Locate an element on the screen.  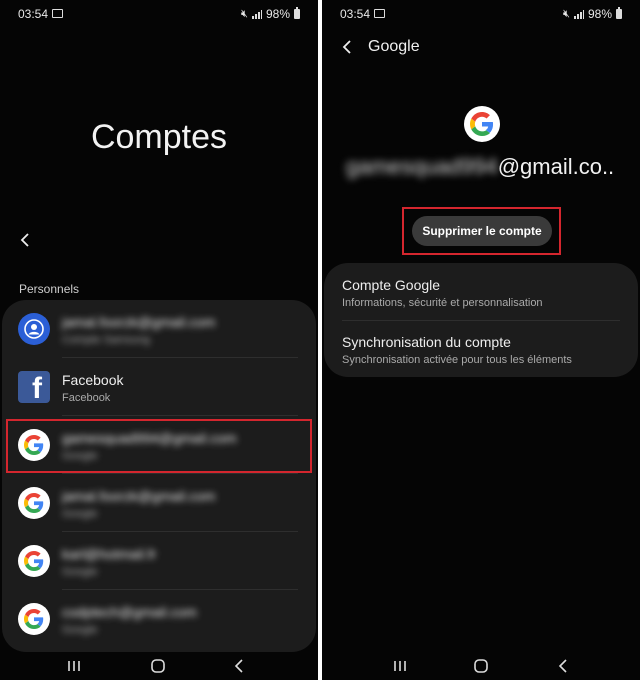
account-name: Facebook is located at coordinates (93, 380).